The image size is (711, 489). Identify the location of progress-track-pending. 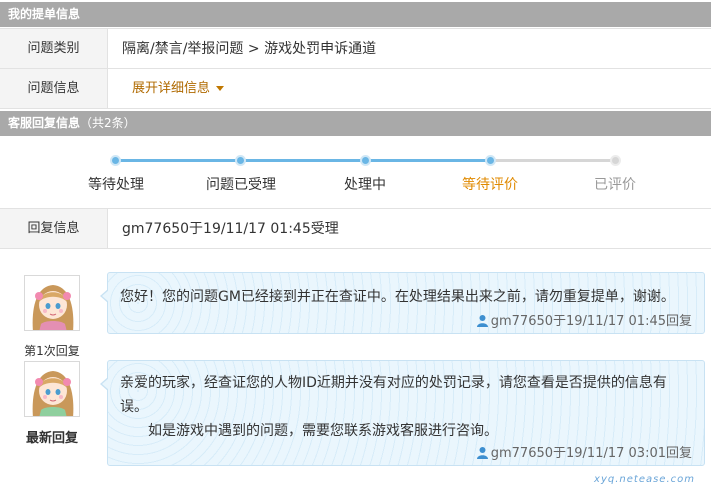
(552, 160).